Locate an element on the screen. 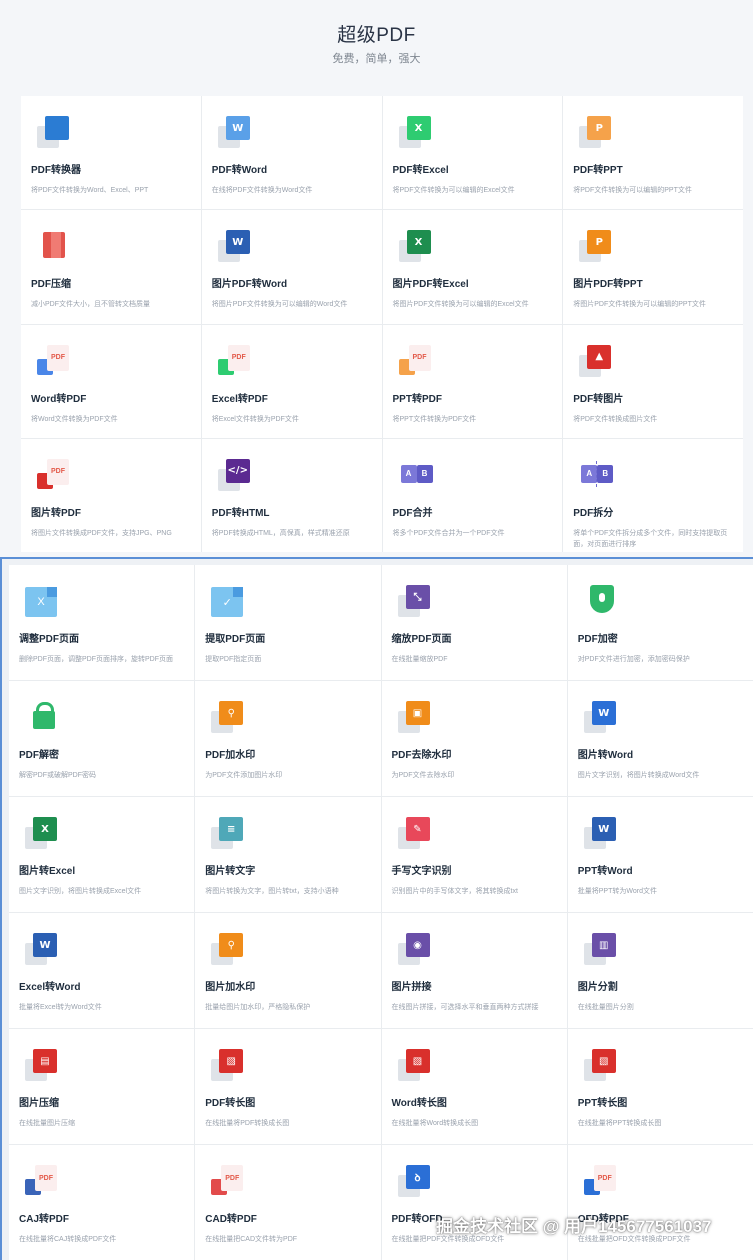  tool-description: 对PDF文件进行加密，添加密码保护 is located at coordinates (633, 659).